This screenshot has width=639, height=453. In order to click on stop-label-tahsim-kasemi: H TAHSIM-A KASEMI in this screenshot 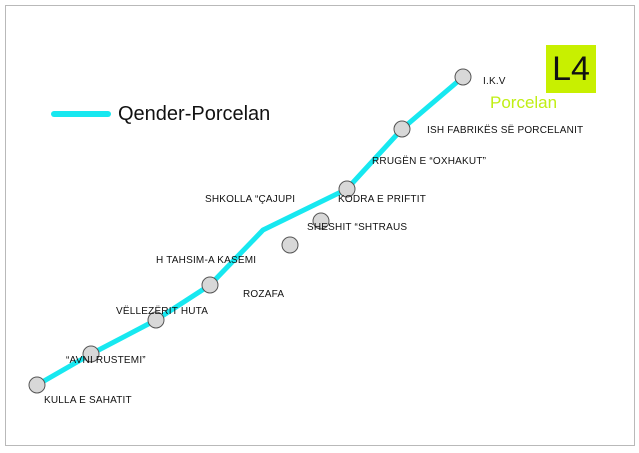, I will do `click(206, 260)`.